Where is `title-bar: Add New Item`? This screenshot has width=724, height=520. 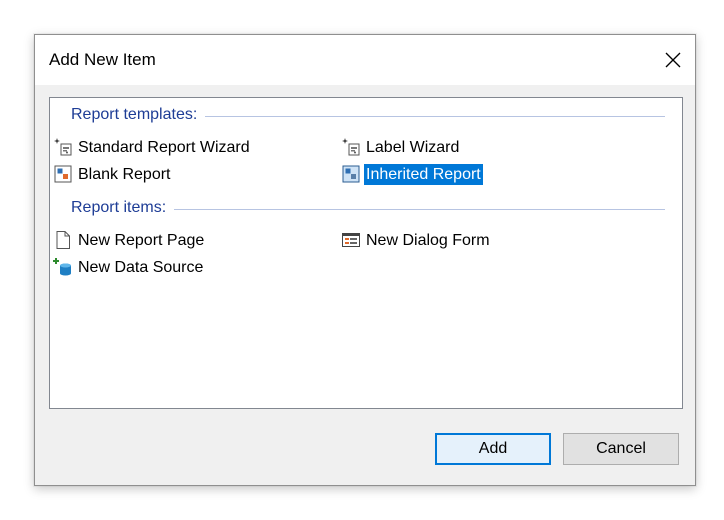 title-bar: Add New Item is located at coordinates (365, 60).